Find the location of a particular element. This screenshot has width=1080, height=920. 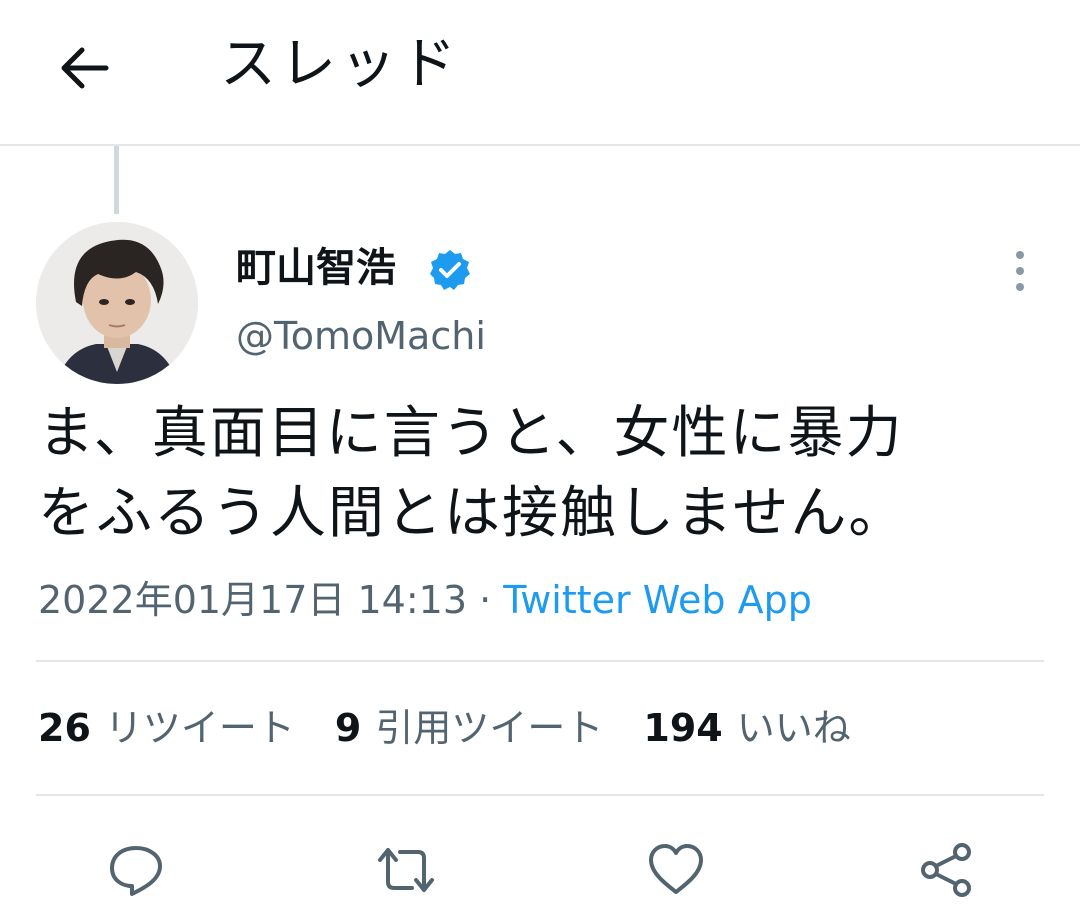

display-name: 町山智浩 is located at coordinates (316, 268).